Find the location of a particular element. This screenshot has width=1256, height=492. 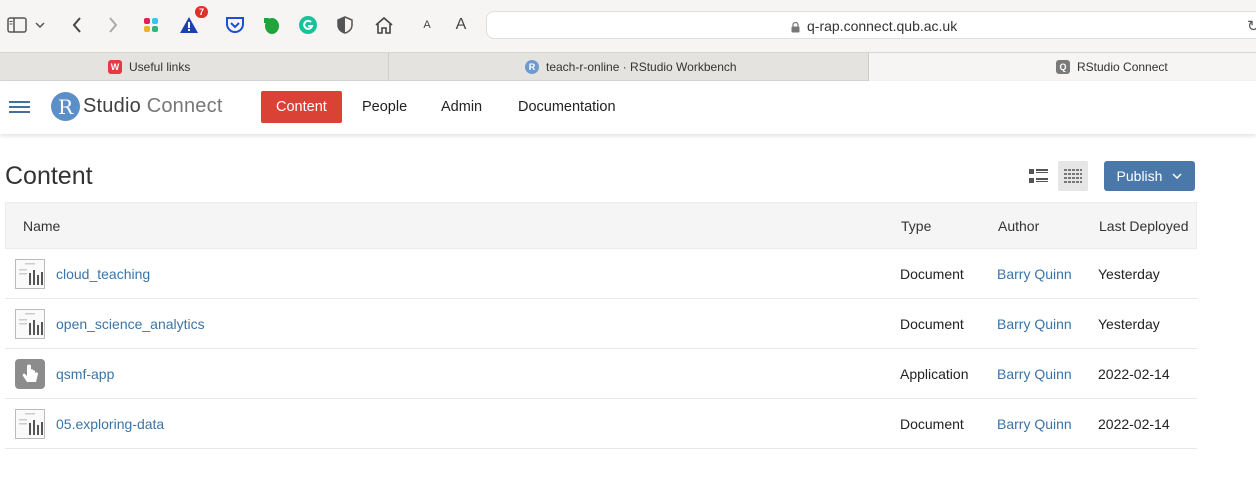

rstudio-connect-logo: R Studio Connect is located at coordinates (137, 106).